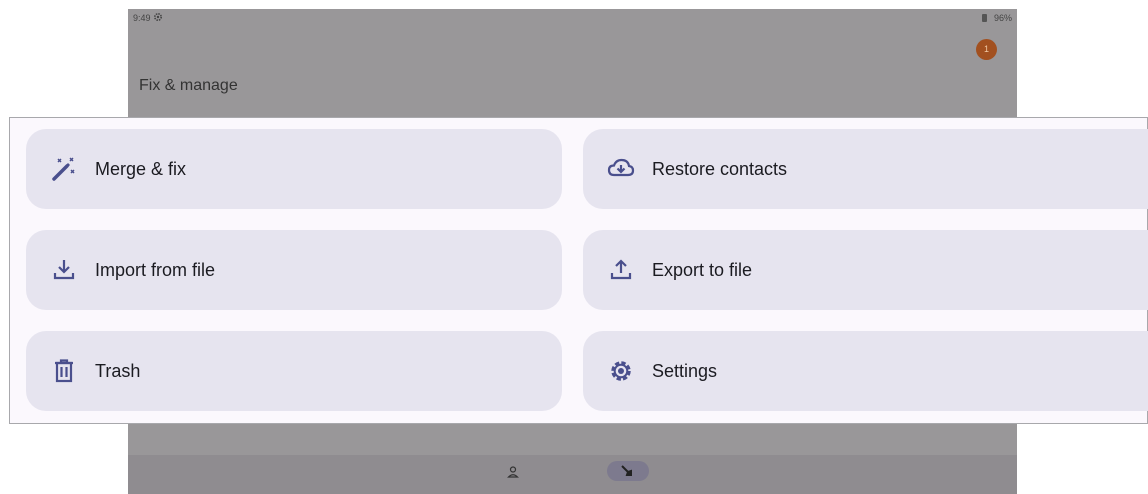 The width and height of the screenshot is (1148, 494). Describe the element at coordinates (158, 17) in the screenshot. I see `settings-status-icon` at that location.